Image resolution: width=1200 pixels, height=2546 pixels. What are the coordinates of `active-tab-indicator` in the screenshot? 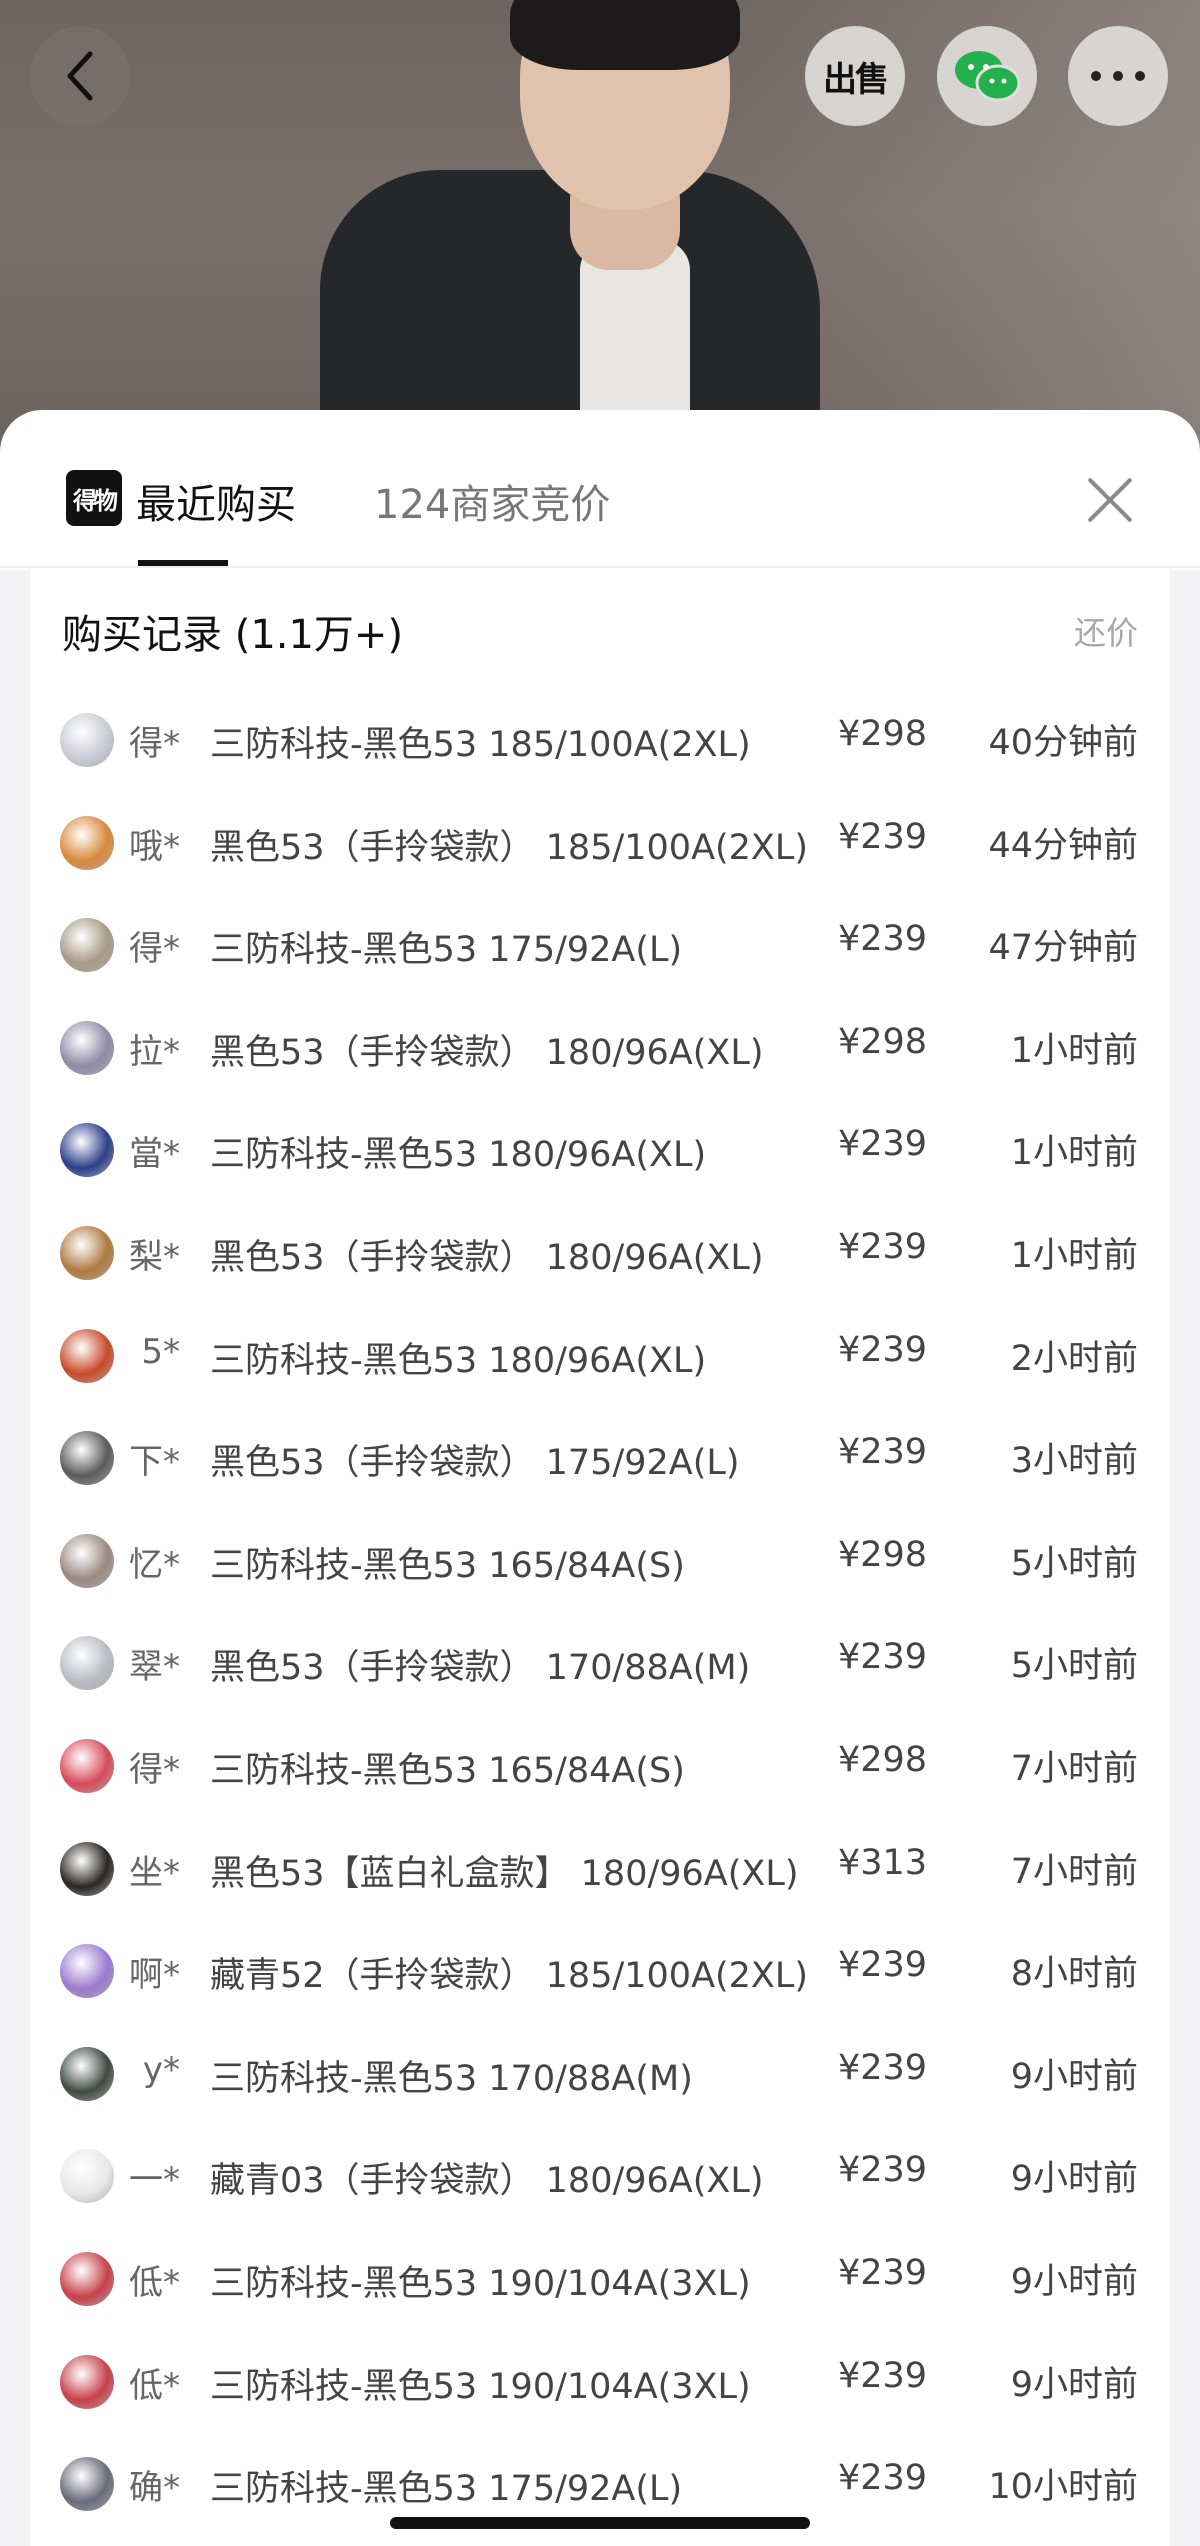 It's located at (183, 563).